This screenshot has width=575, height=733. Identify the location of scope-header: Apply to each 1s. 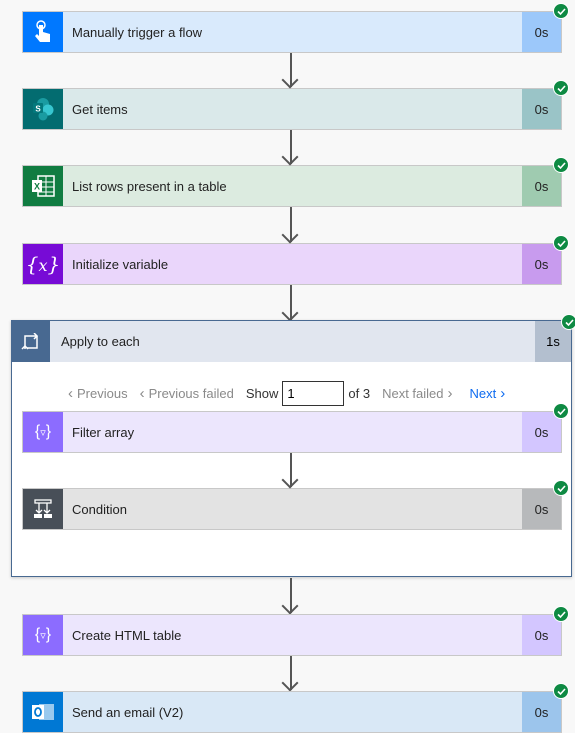
(291, 341).